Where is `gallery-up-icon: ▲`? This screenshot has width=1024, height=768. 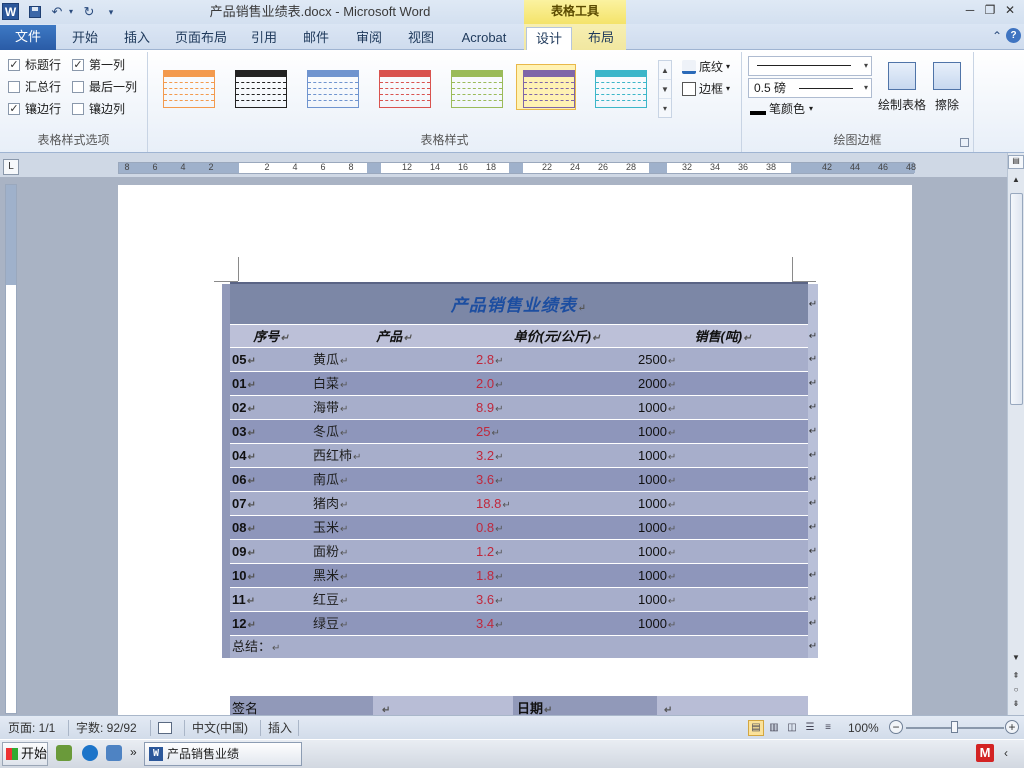
gallery-up-icon: ▲ is located at coordinates (665, 70).